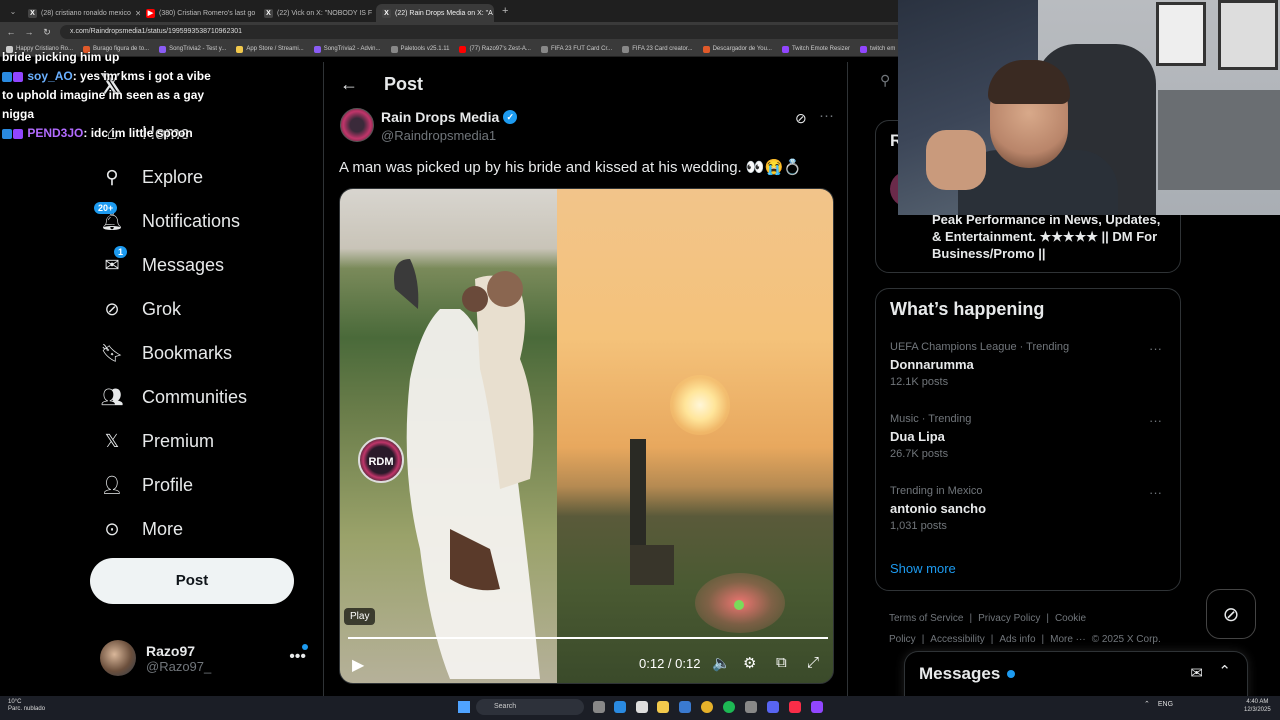 The width and height of the screenshot is (1280, 720). What do you see at coordinates (749, 663) in the screenshot?
I see `settings-gear-icon: ⚙` at bounding box center [749, 663].